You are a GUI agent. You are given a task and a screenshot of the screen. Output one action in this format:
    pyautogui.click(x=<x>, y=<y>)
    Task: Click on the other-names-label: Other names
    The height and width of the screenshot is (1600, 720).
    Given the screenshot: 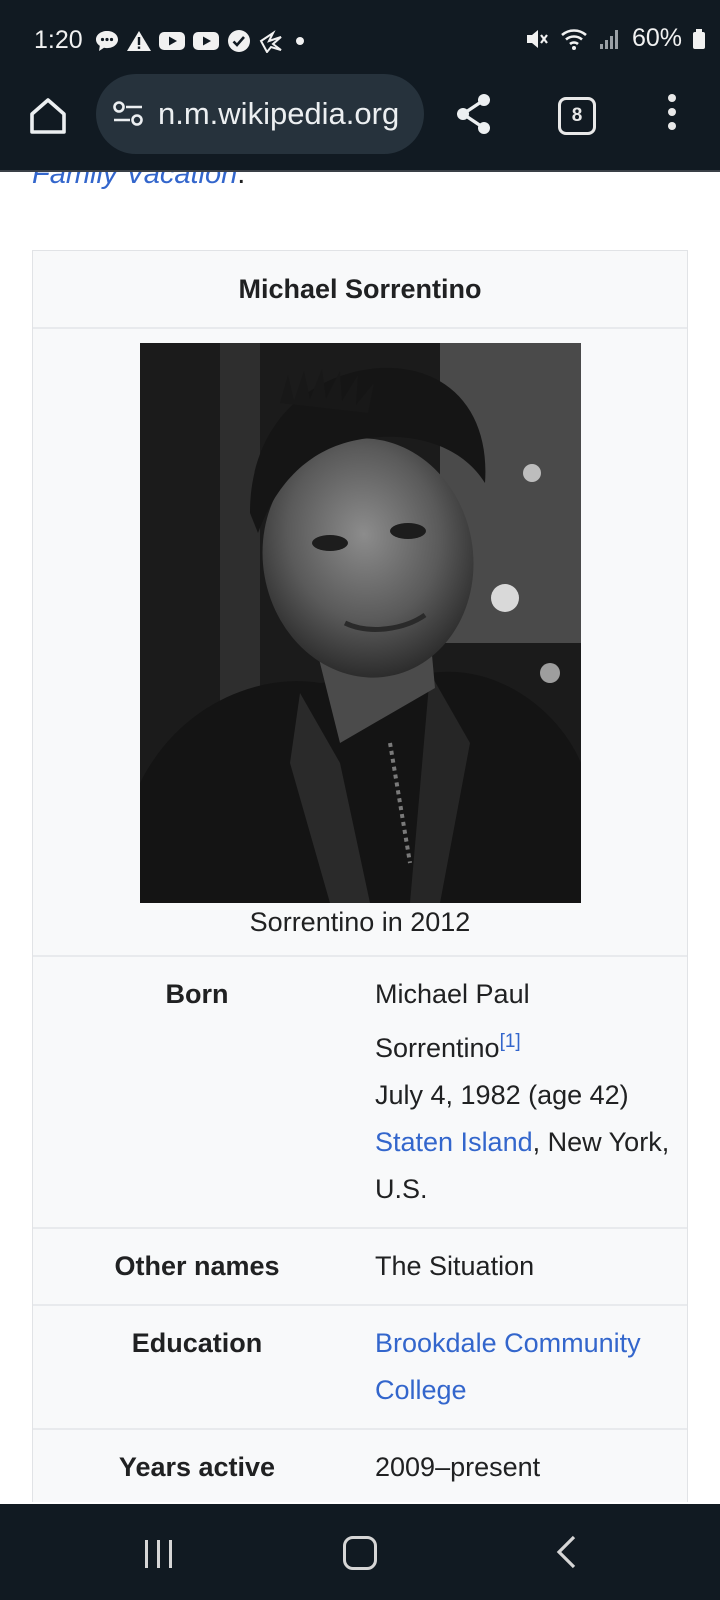 What is the action you would take?
    pyautogui.click(x=197, y=1266)
    